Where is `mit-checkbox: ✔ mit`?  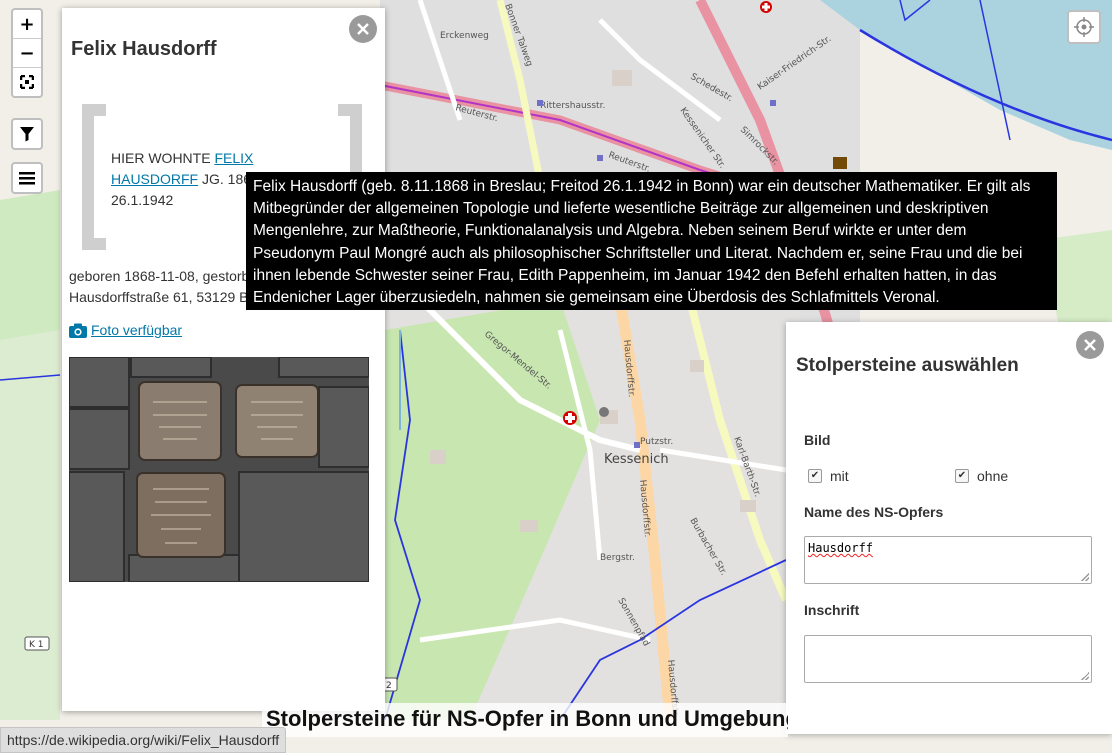
mit-checkbox: ✔ mit is located at coordinates (828, 476).